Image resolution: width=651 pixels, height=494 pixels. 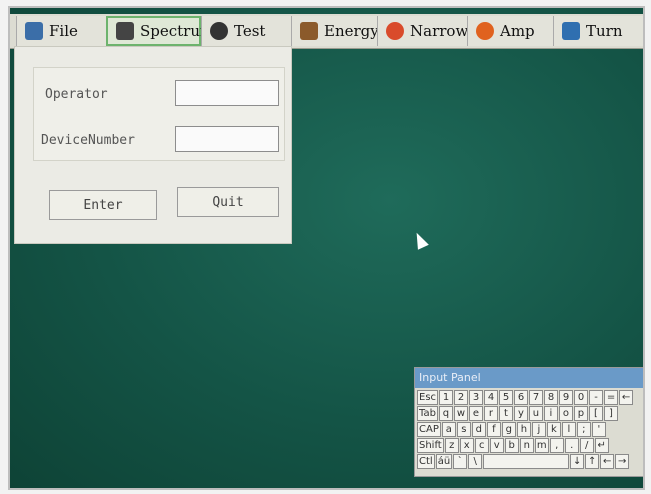 What do you see at coordinates (586, 445) in the screenshot?
I see `key: /` at bounding box center [586, 445].